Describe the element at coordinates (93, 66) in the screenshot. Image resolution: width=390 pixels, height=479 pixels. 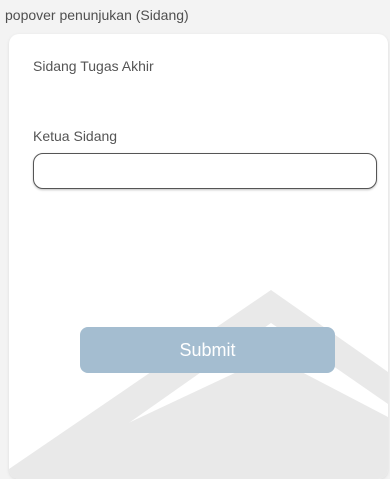
I see `popover-heading: Sidang Tugas Akhir` at that location.